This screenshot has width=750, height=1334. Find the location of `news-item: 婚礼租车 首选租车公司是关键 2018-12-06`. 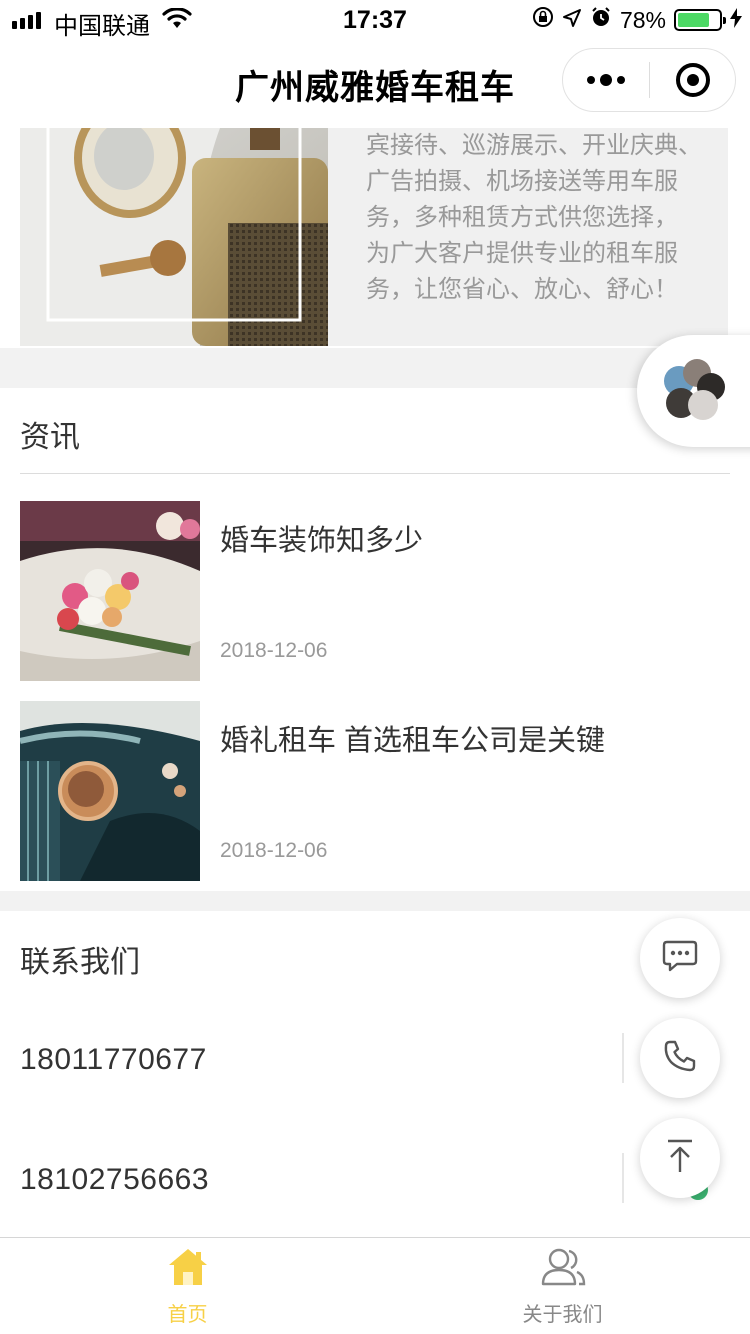

news-item: 婚礼租车 首选租车公司是关键 2018-12-06 is located at coordinates (375, 791).